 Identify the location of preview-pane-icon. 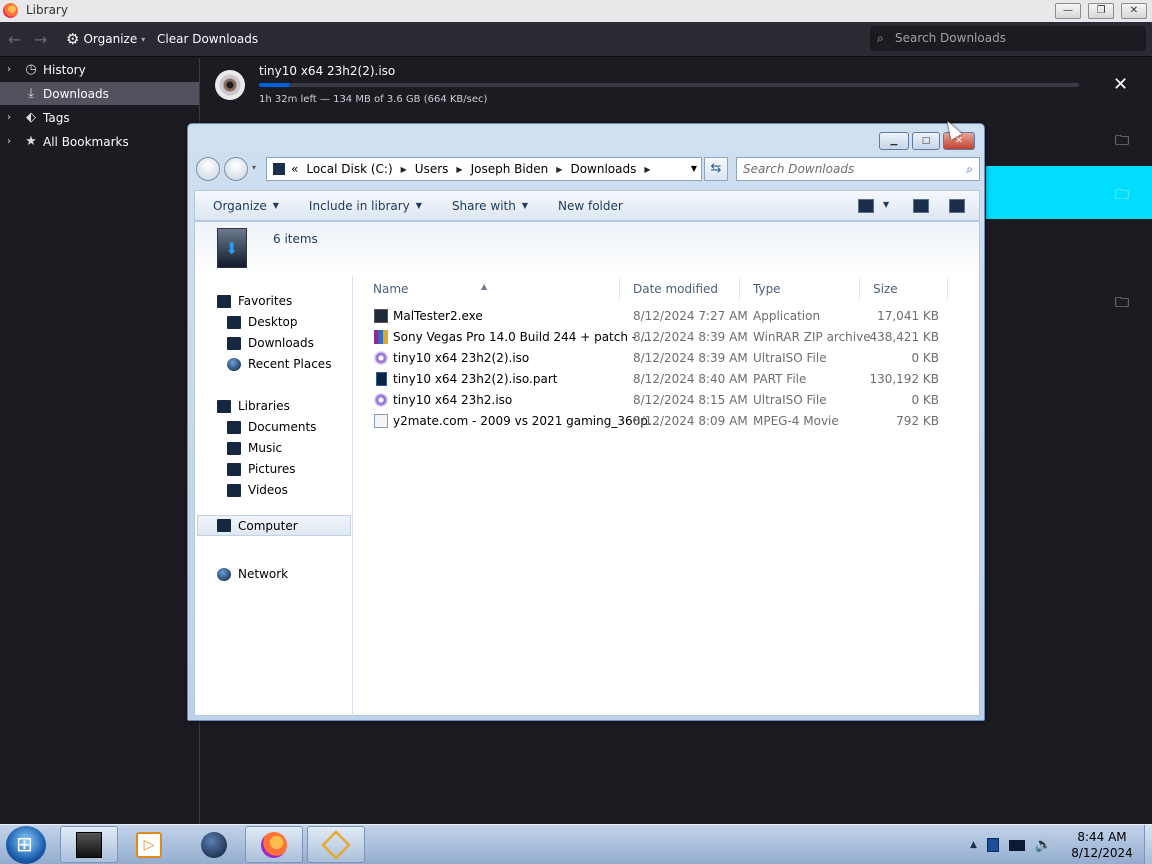
(921, 206).